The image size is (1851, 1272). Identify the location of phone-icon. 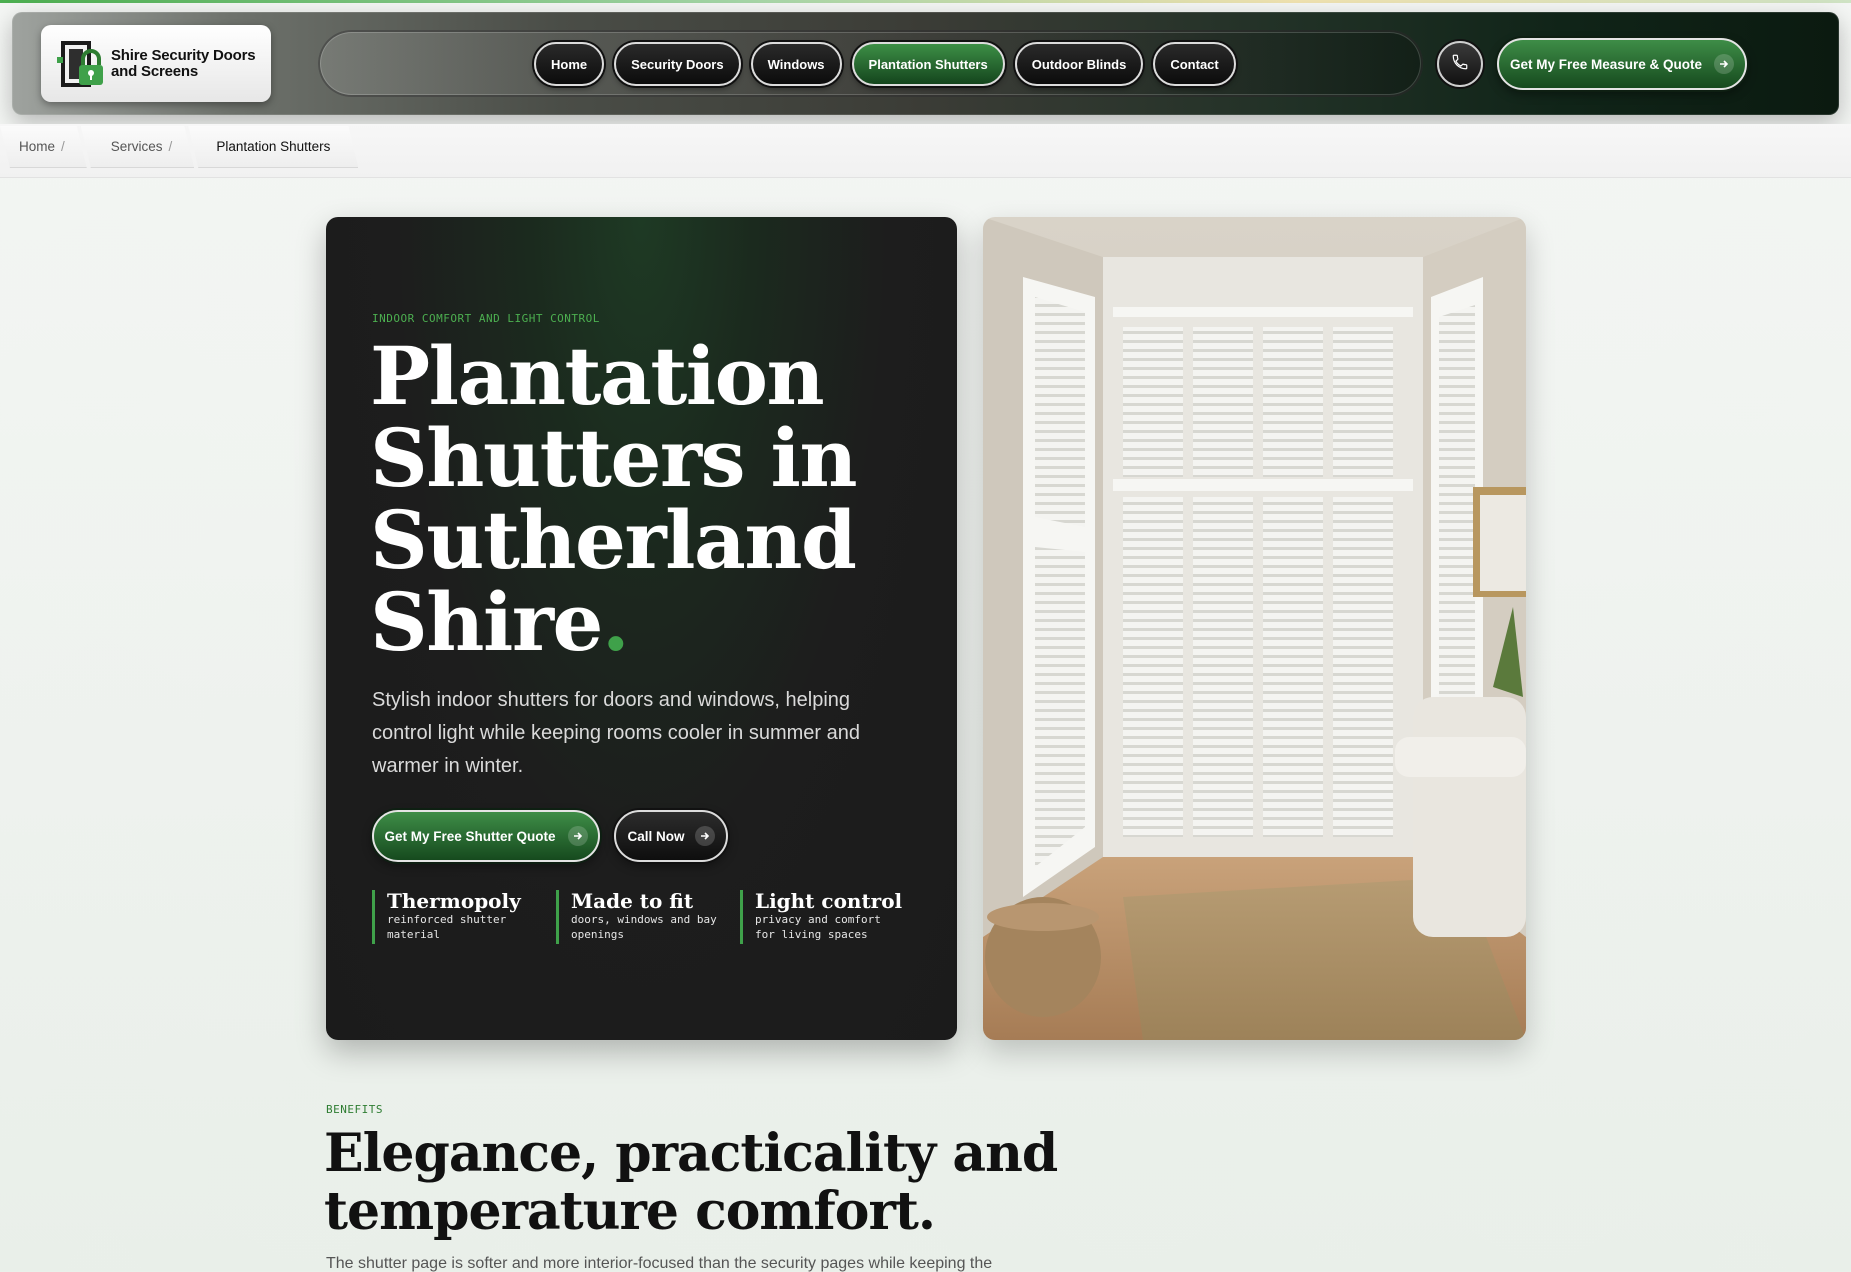
(1460, 64).